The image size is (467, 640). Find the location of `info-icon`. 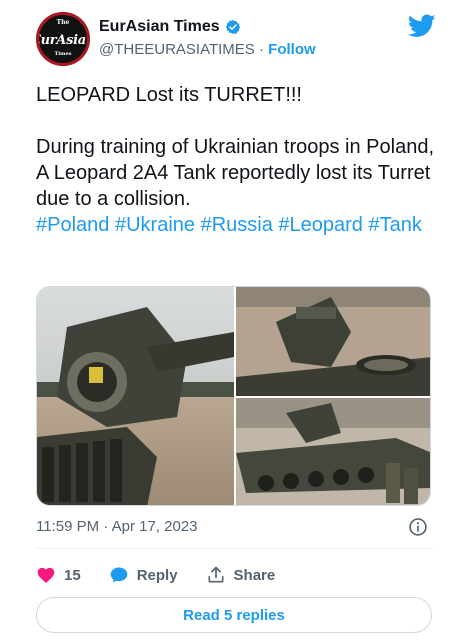

info-icon is located at coordinates (418, 527).